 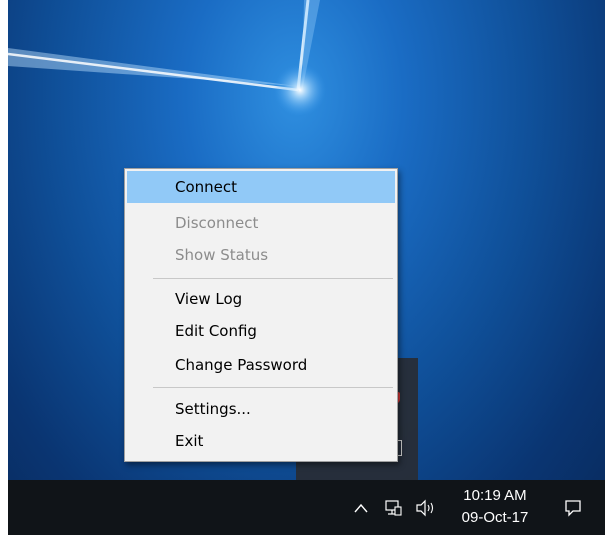 I want to click on network-icon, so click(x=393, y=507).